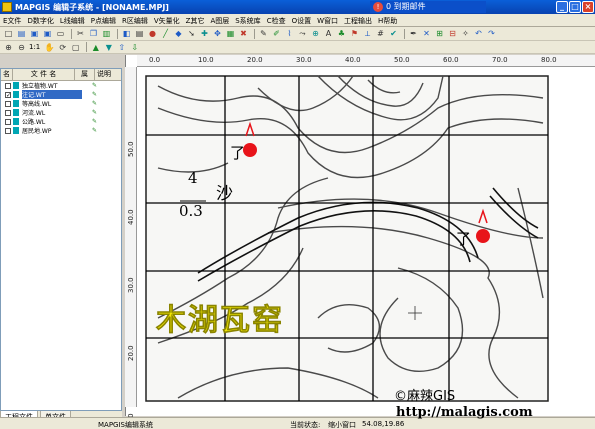 The image size is (595, 429). What do you see at coordinates (8, 47) in the screenshot?
I see `zoom-in-icon: ⊕` at bounding box center [8, 47].